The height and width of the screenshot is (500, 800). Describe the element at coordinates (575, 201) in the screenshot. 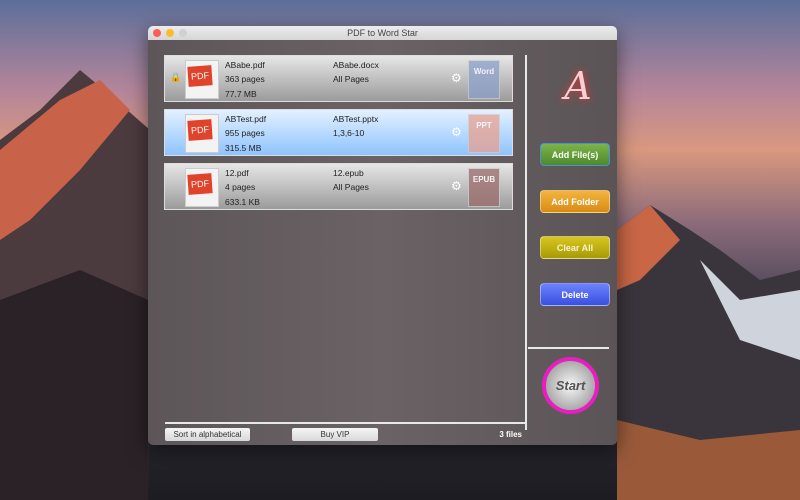

I see `add-folder-button: Add Folder` at that location.